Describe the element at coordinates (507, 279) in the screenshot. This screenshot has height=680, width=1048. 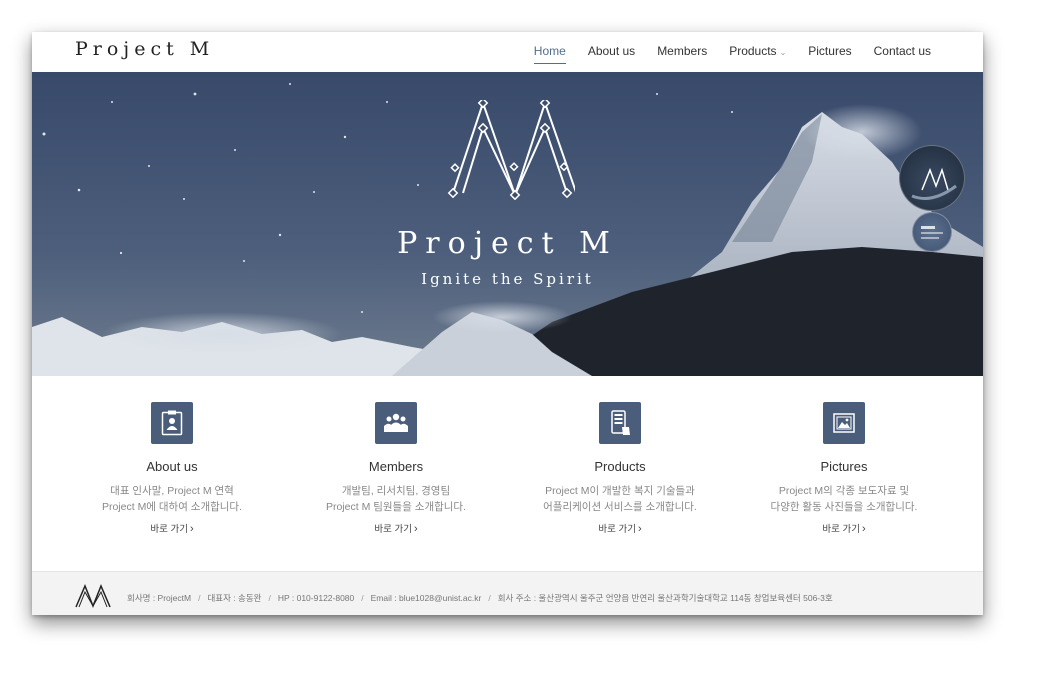
I see `hero-subtitle: Ignite the Spirit` at that location.